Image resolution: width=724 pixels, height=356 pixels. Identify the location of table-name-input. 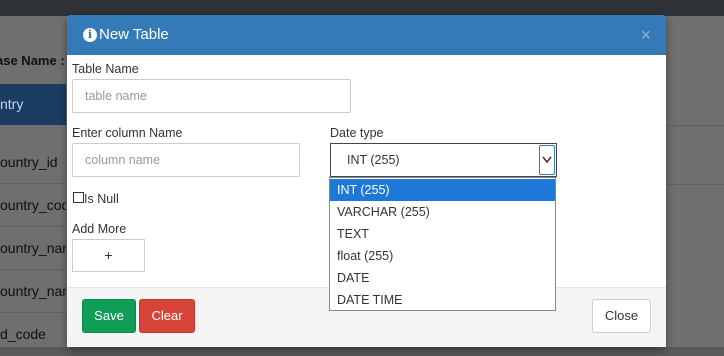
(211, 96).